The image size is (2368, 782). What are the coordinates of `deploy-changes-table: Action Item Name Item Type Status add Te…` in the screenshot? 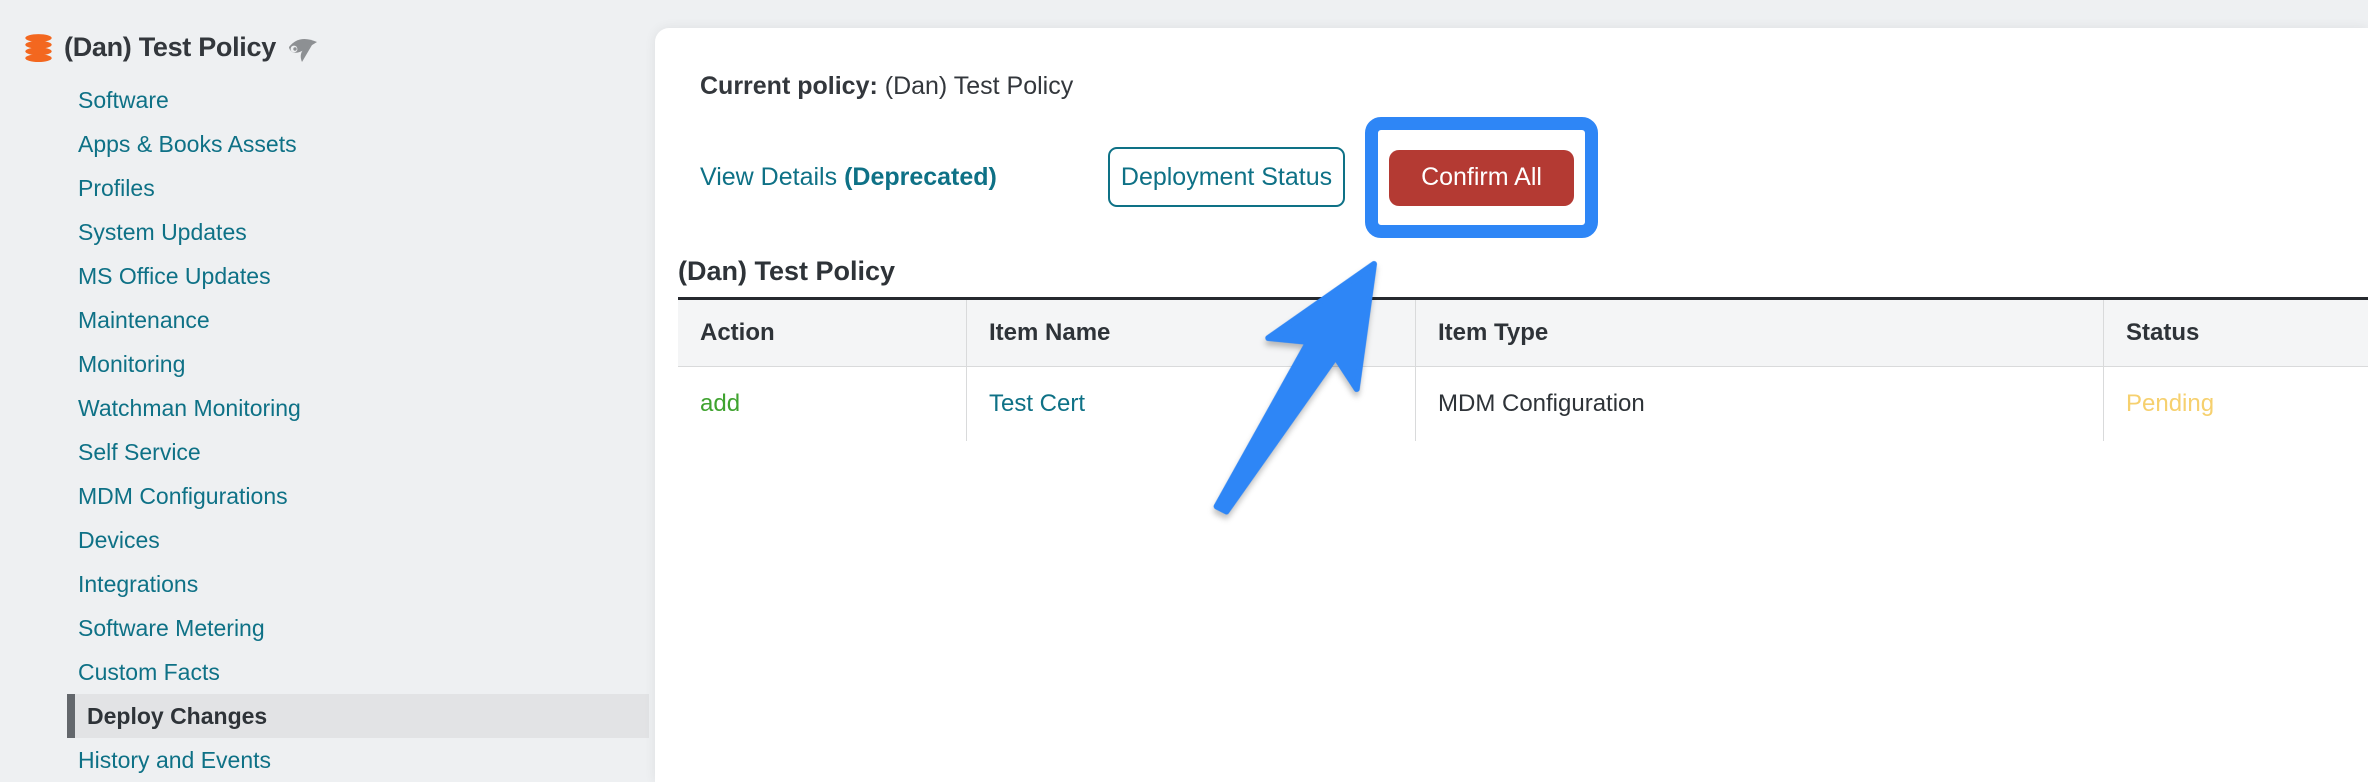 It's located at (1523, 369).